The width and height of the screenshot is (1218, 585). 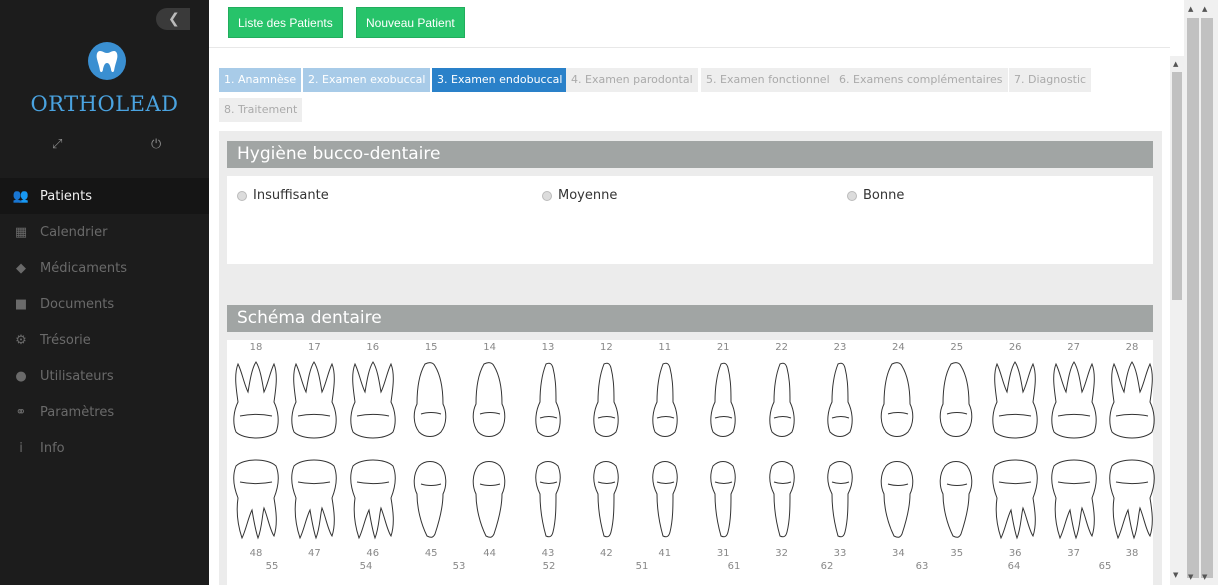 I want to click on tooth-number-upper: 28, so click(x=1132, y=347).